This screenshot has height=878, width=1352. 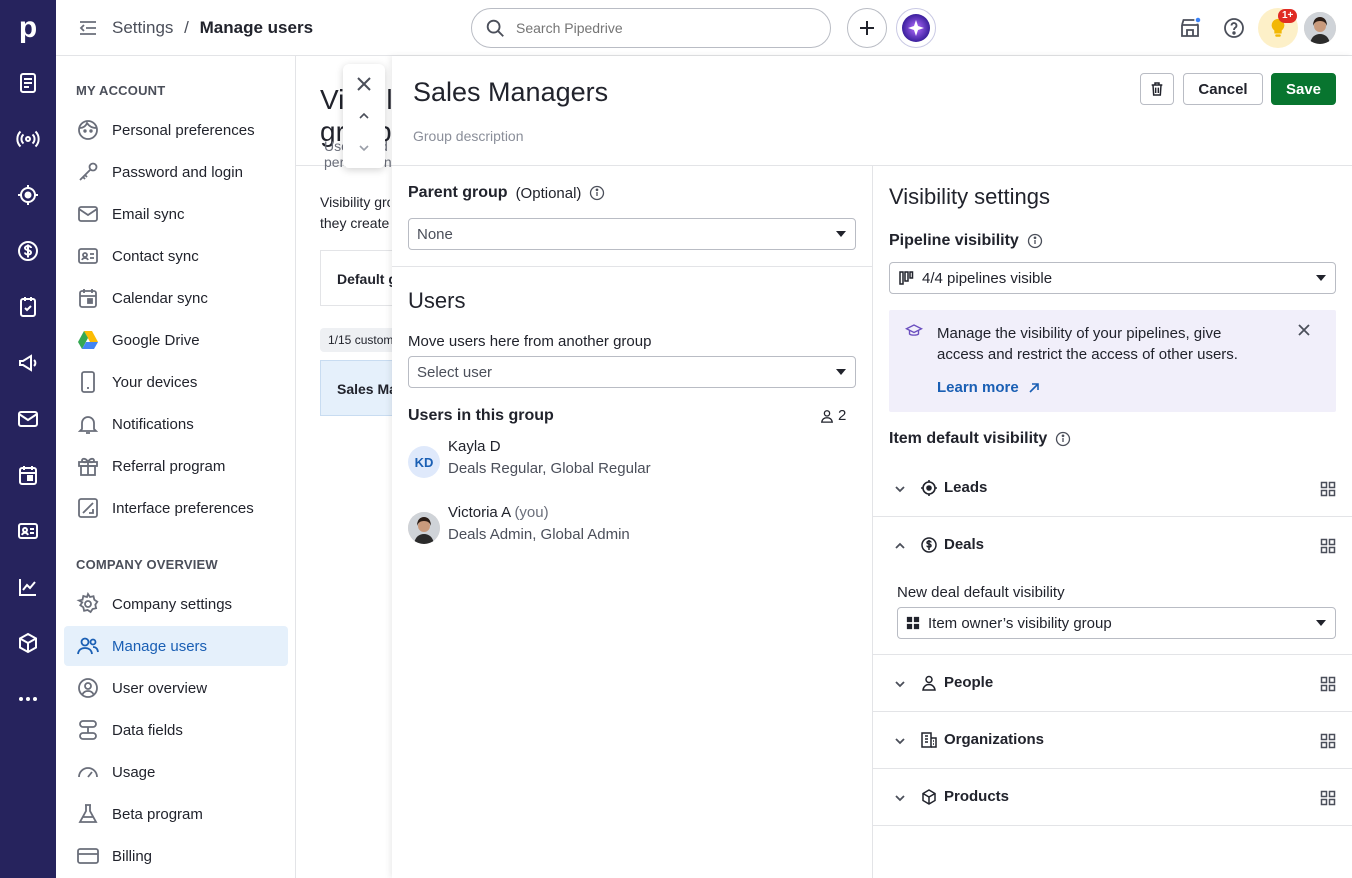 What do you see at coordinates (176, 508) in the screenshot?
I see `sidebar-item-interface-preferences: Interface preferences` at bounding box center [176, 508].